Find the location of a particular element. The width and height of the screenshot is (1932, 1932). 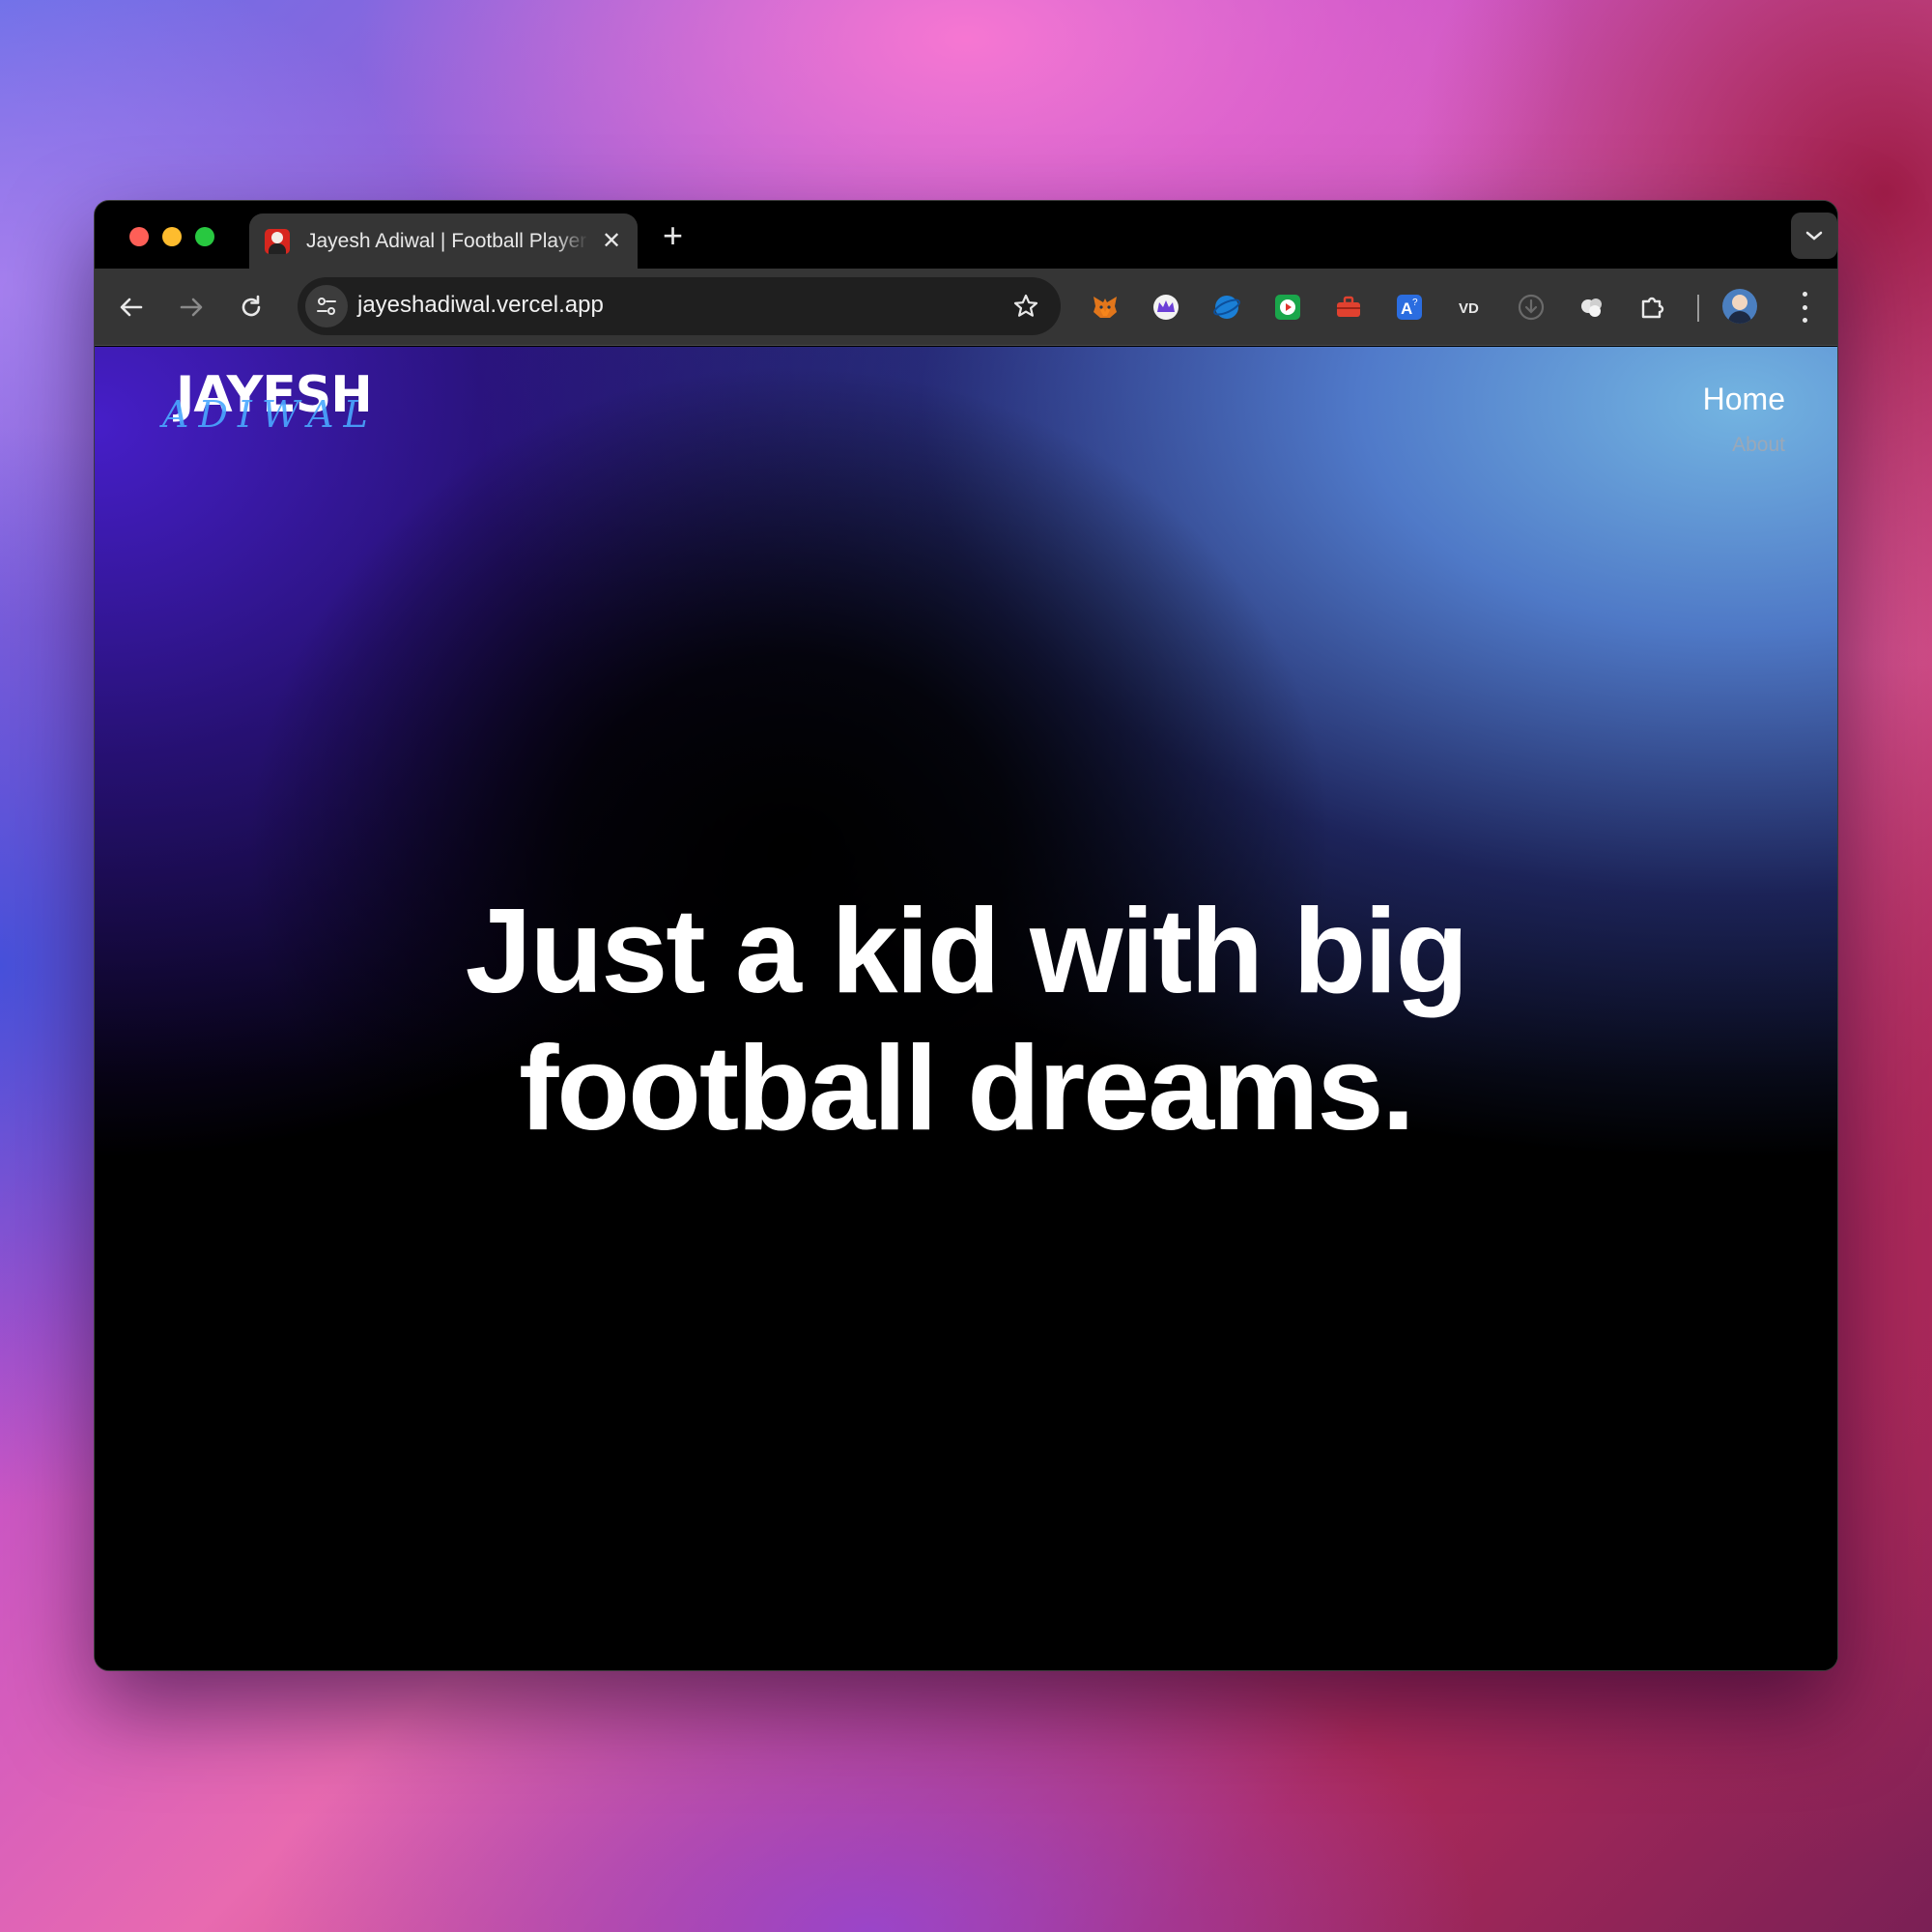

tune-icon is located at coordinates (326, 306).